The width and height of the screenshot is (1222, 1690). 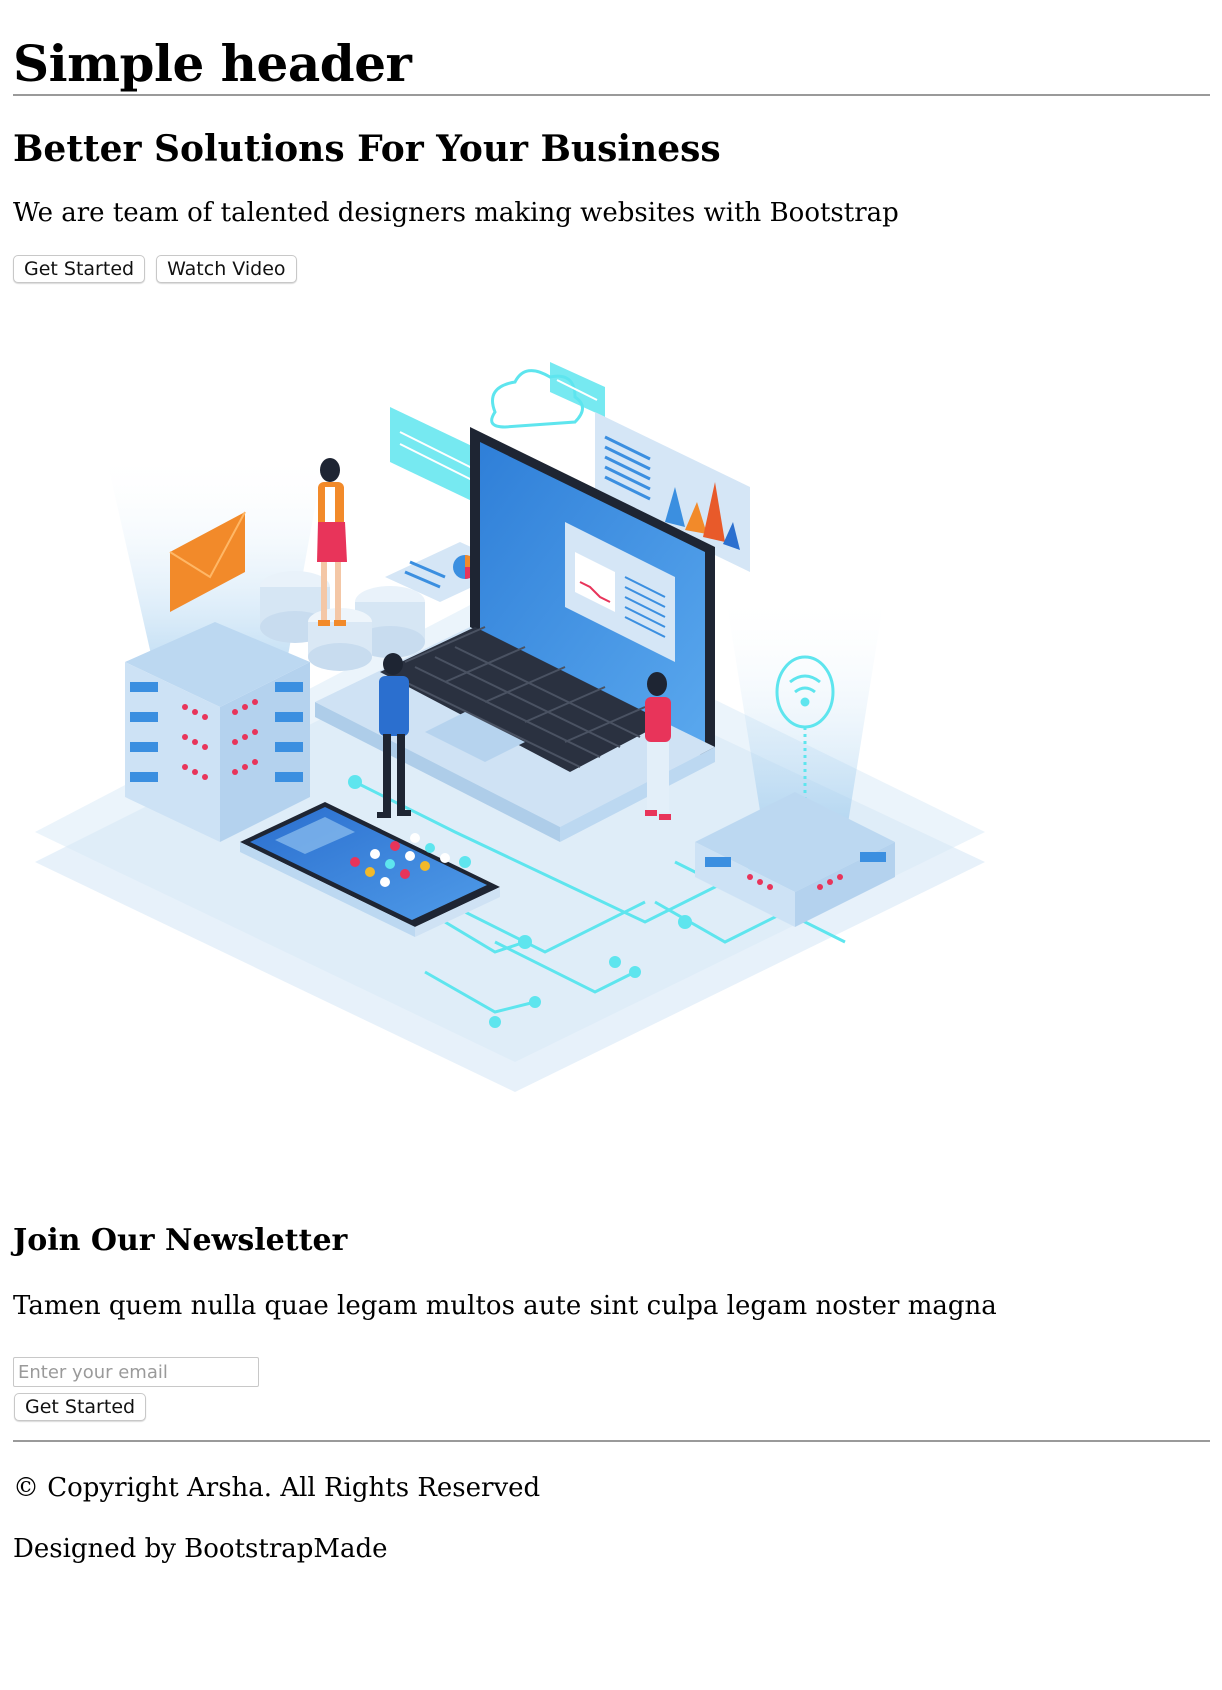 I want to click on newsletter-submit-button: Get Started, so click(x=80, y=1407).